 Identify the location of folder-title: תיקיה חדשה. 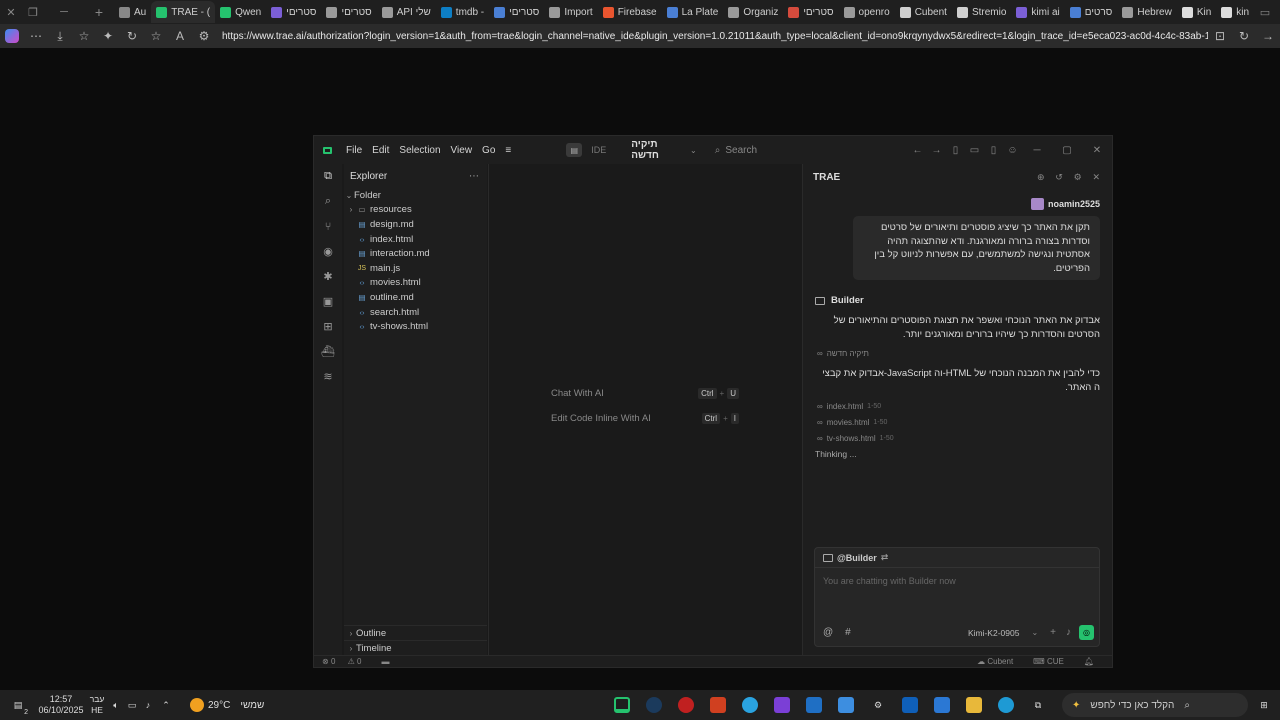
(658, 150).